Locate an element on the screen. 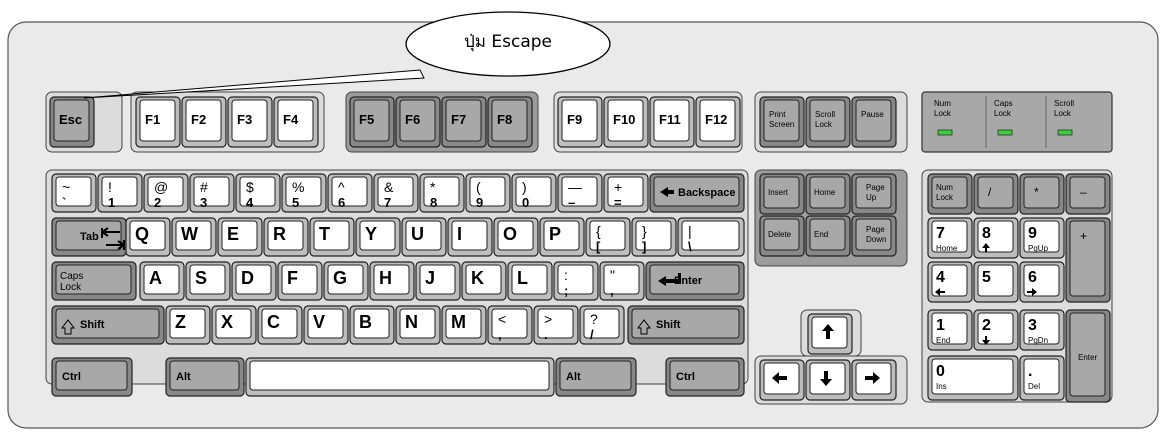 The image size is (1166, 436). key-f4: F4 is located at coordinates (296, 122).